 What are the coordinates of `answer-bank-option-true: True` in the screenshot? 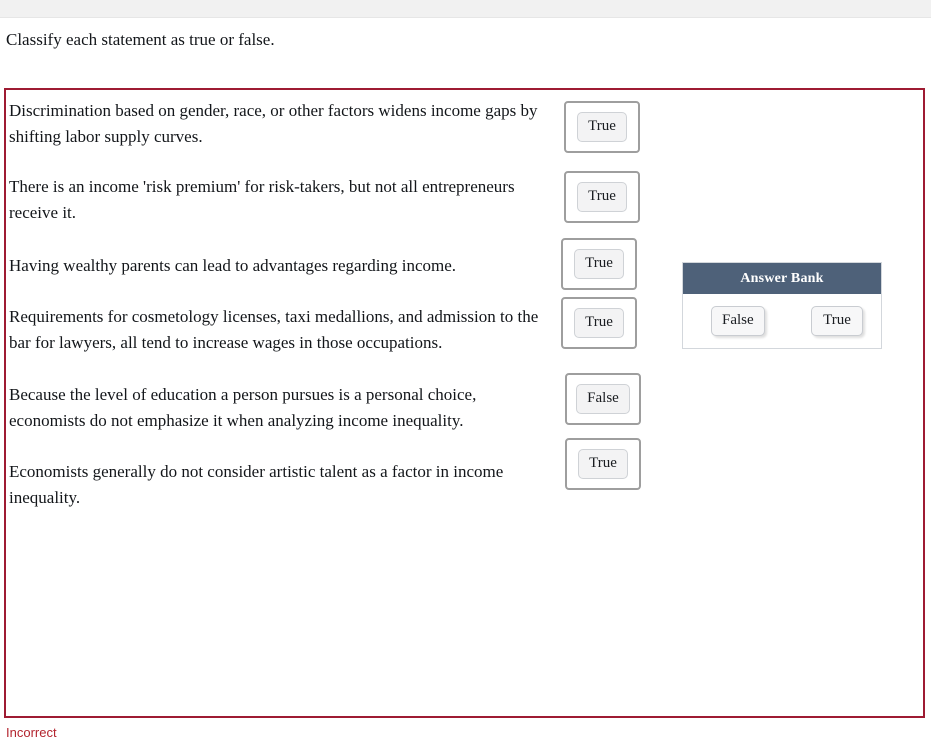 It's located at (837, 321).